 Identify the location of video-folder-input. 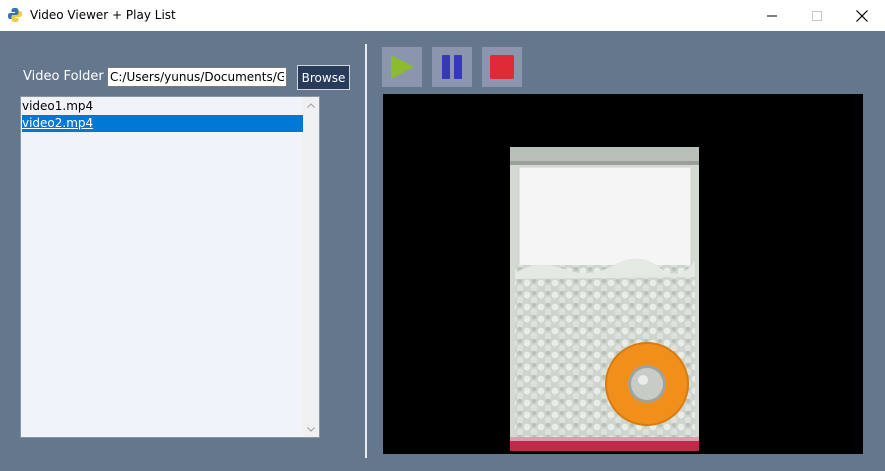
(197, 77).